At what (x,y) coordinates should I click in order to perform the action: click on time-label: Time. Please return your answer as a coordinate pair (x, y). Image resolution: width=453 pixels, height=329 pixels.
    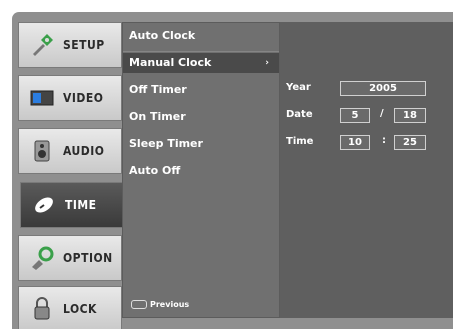
    Looking at the image, I should click on (300, 141).